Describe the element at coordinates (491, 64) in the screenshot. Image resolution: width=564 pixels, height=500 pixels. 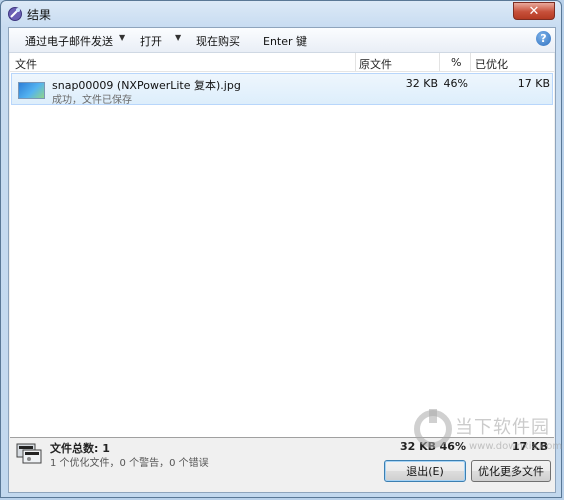
I see `column-optimized: 已优化` at that location.